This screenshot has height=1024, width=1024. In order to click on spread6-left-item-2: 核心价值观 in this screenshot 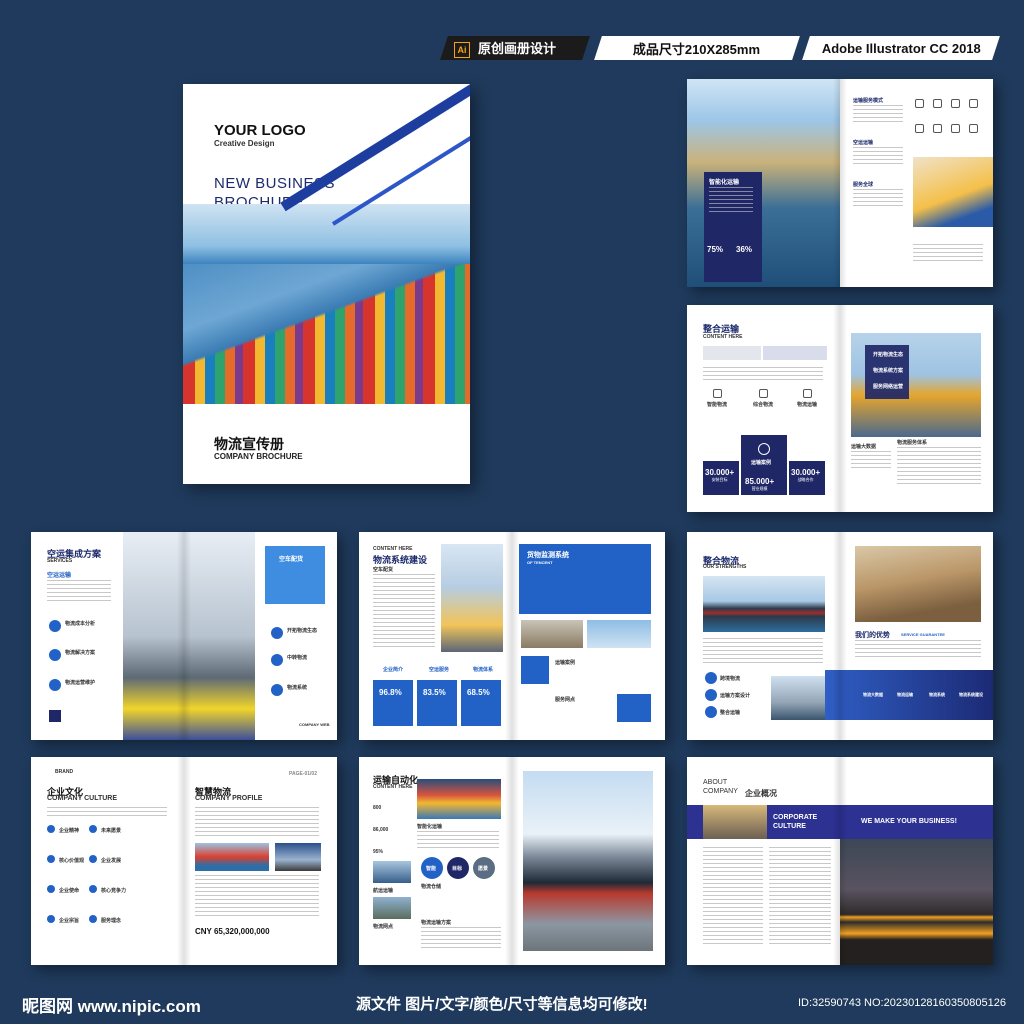, I will do `click(72, 861)`.